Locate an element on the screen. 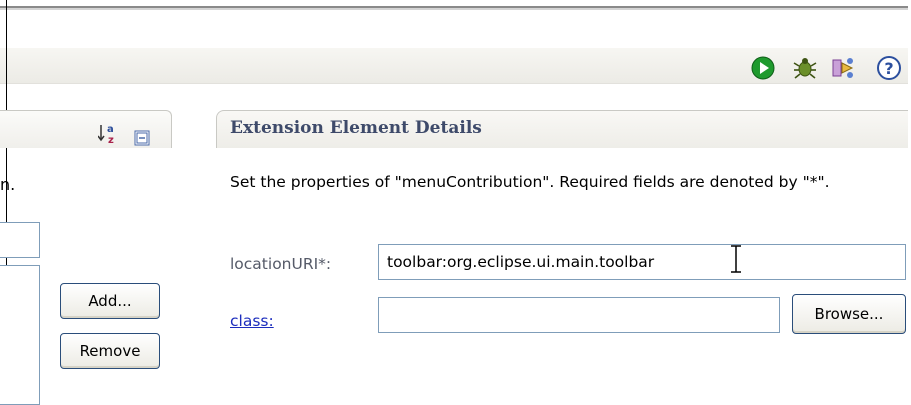  text-cursor-icon is located at coordinates (736, 259).